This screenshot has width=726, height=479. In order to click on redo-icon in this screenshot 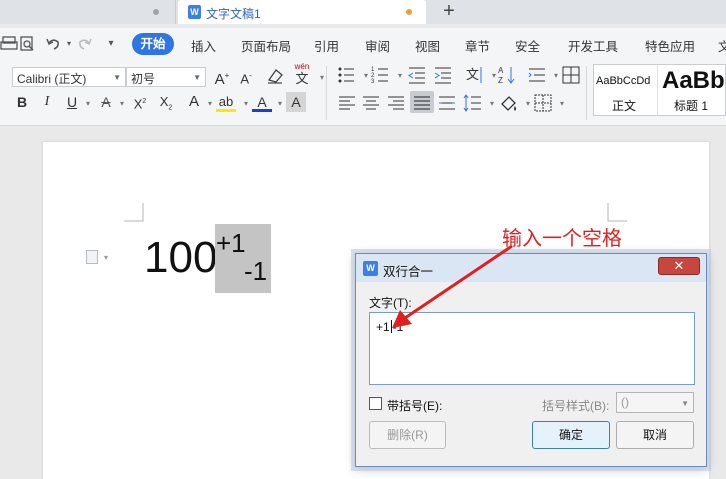, I will do `click(85, 44)`.